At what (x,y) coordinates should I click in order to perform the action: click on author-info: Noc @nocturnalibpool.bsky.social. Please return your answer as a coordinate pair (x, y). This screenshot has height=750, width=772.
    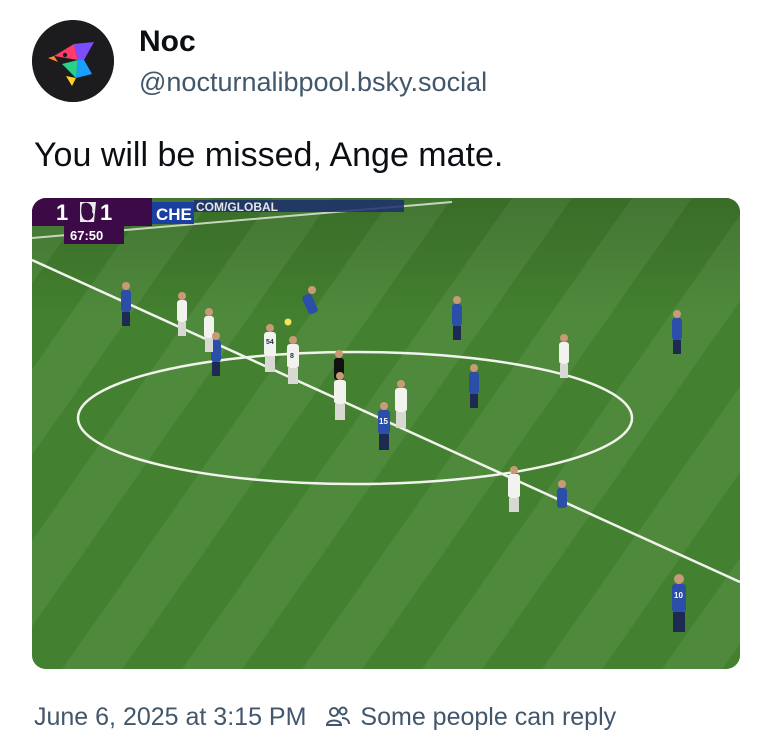
    Looking at the image, I should click on (313, 62).